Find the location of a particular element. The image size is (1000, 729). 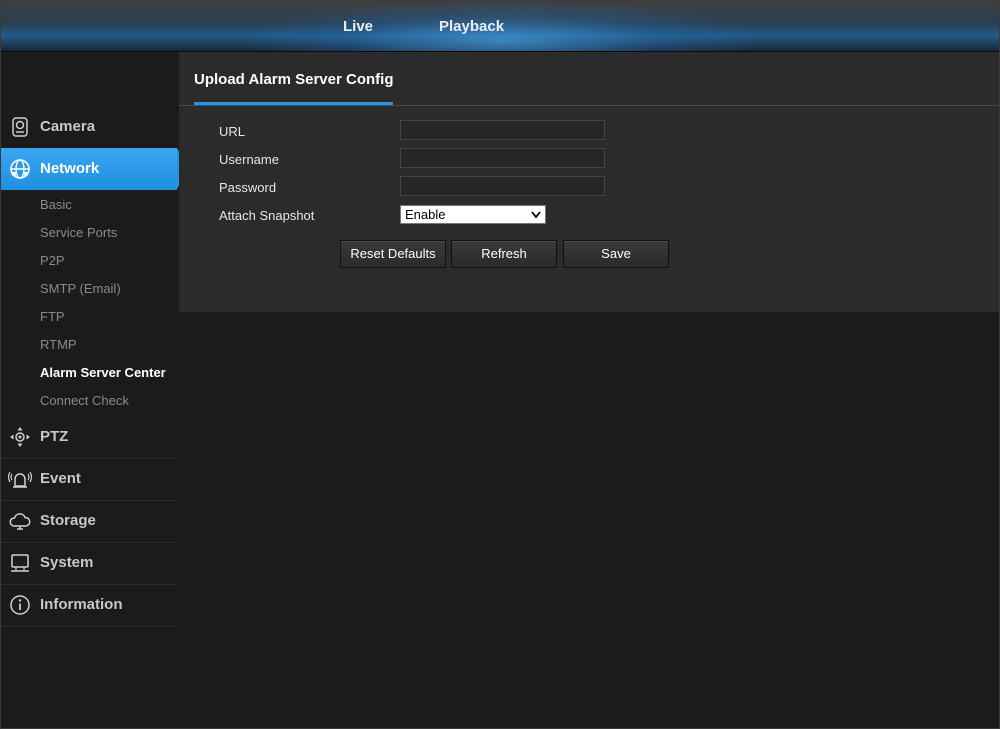

title-divider is located at coordinates (589, 105).